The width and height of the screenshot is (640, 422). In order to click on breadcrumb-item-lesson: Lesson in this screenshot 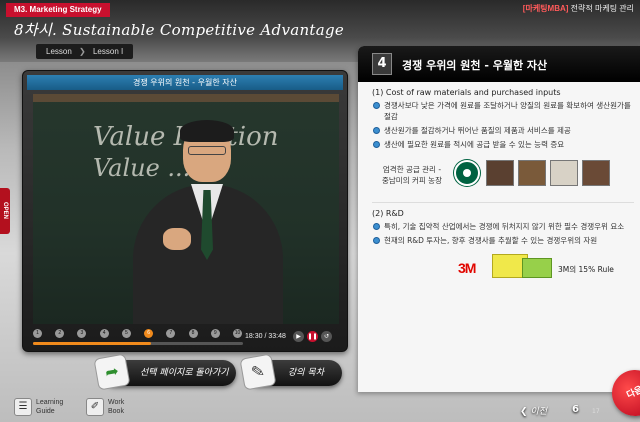, I will do `click(59, 51)`.